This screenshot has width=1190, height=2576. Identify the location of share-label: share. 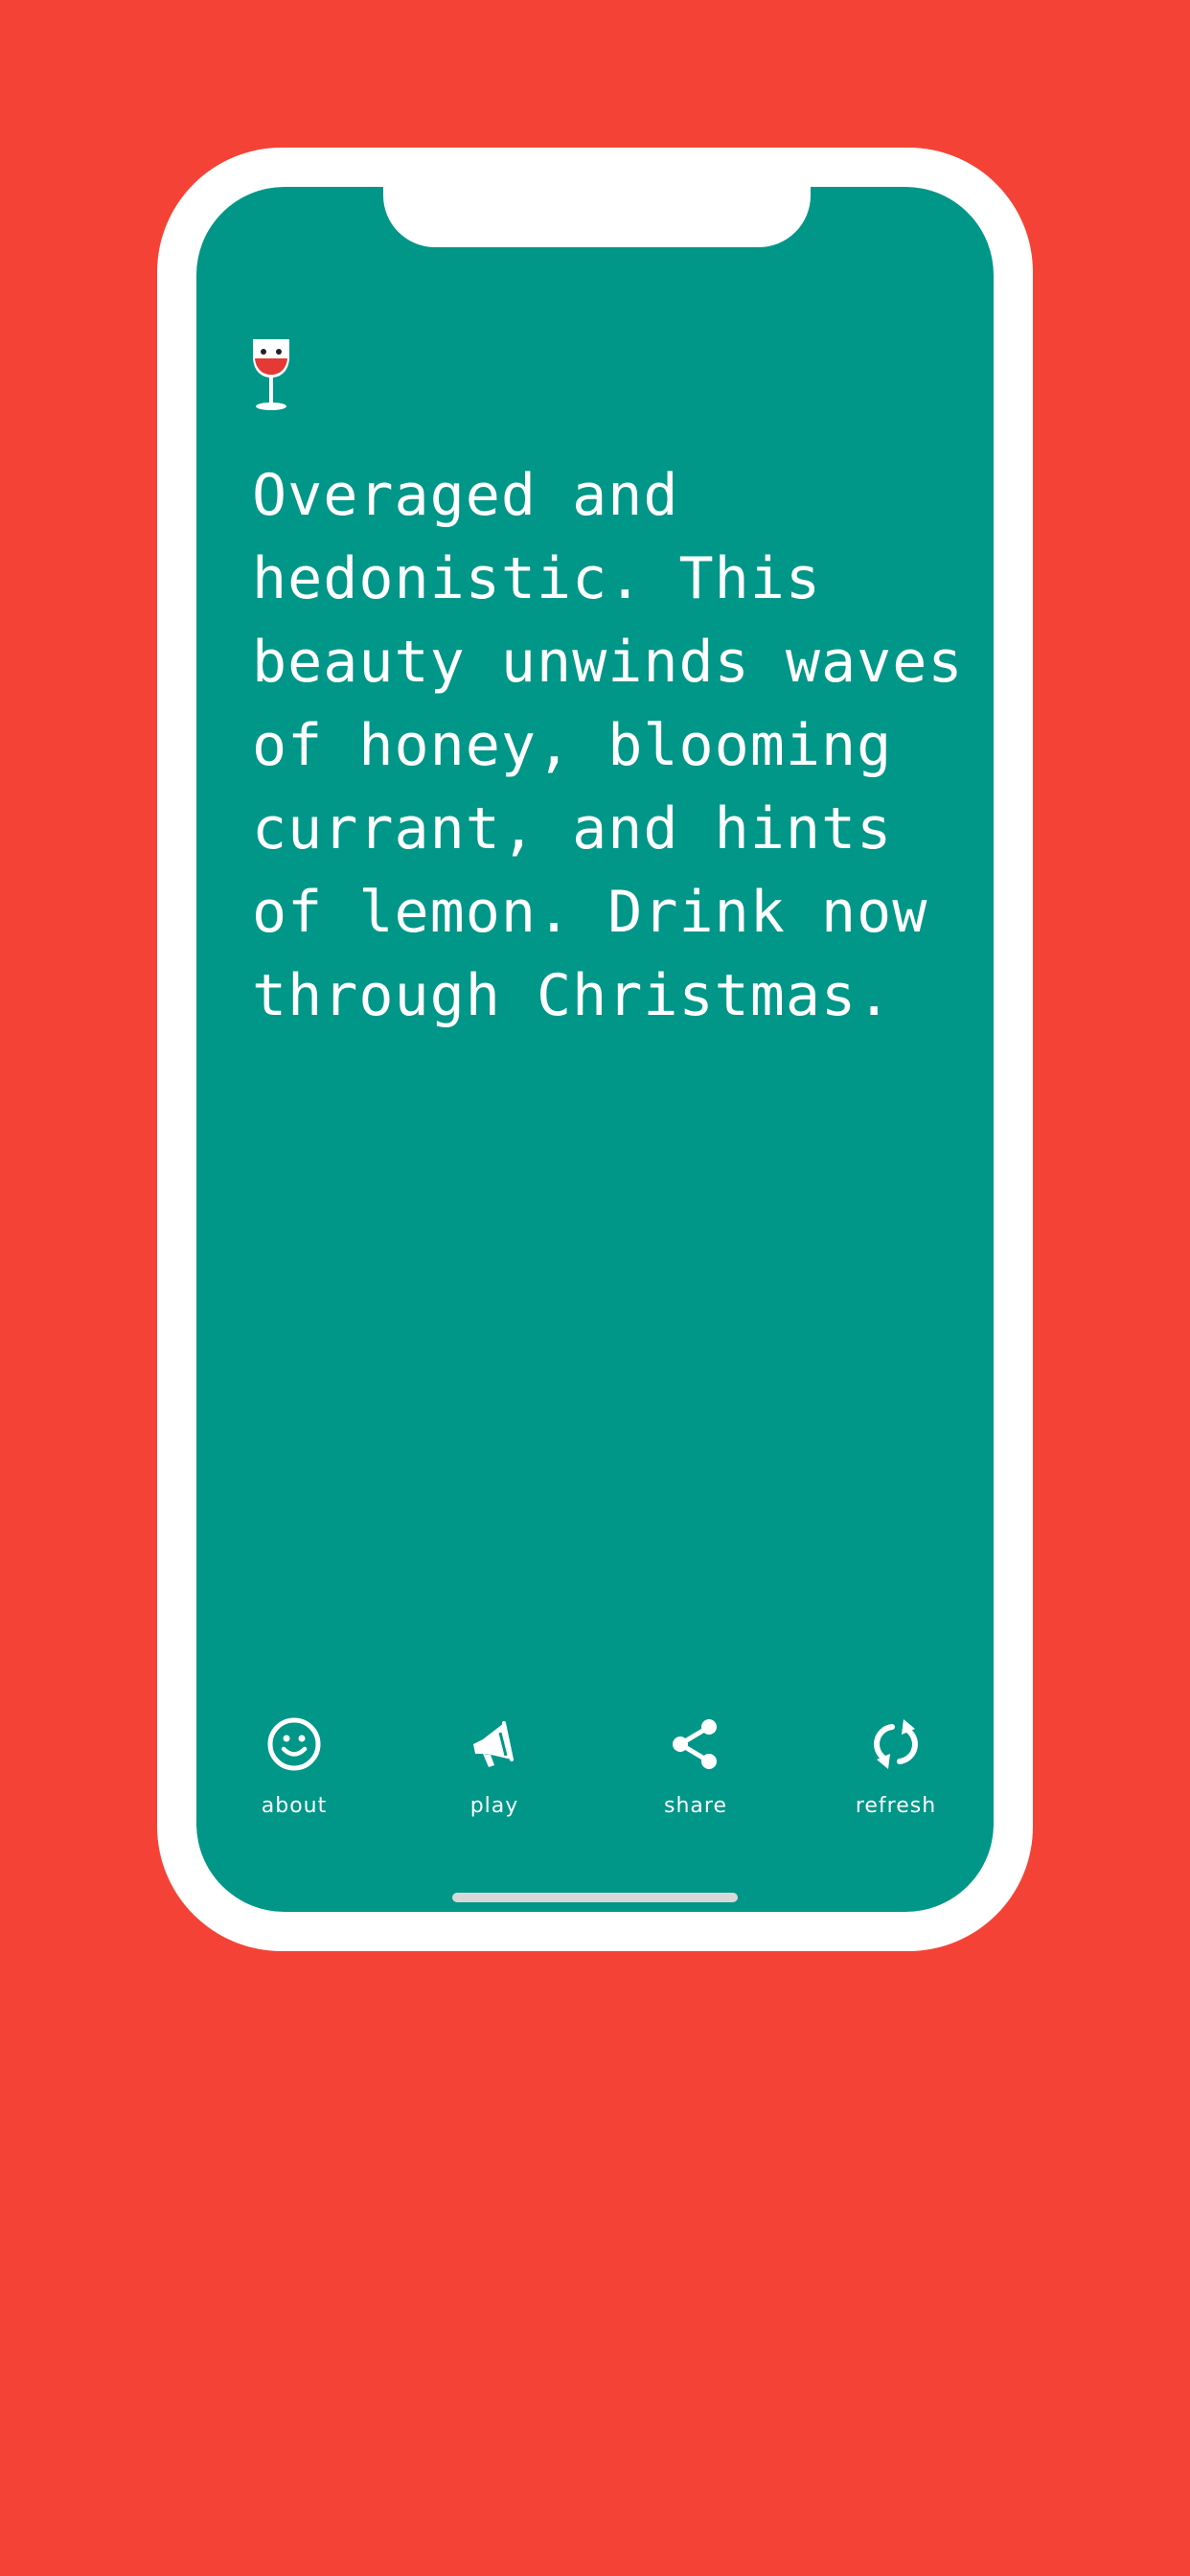
(696, 1806).